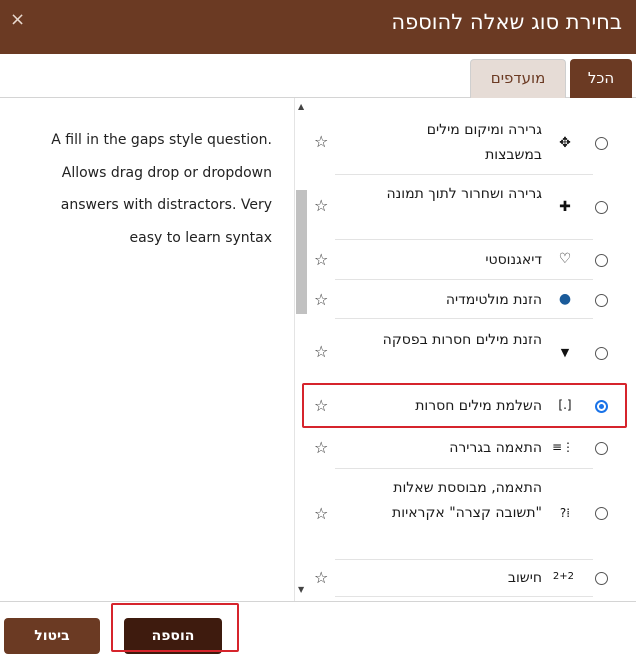 The width and height of the screenshot is (636, 656). Describe the element at coordinates (465, 578) in the screenshot. I see `question-type-option: 2+2 חישוב ☆` at that location.